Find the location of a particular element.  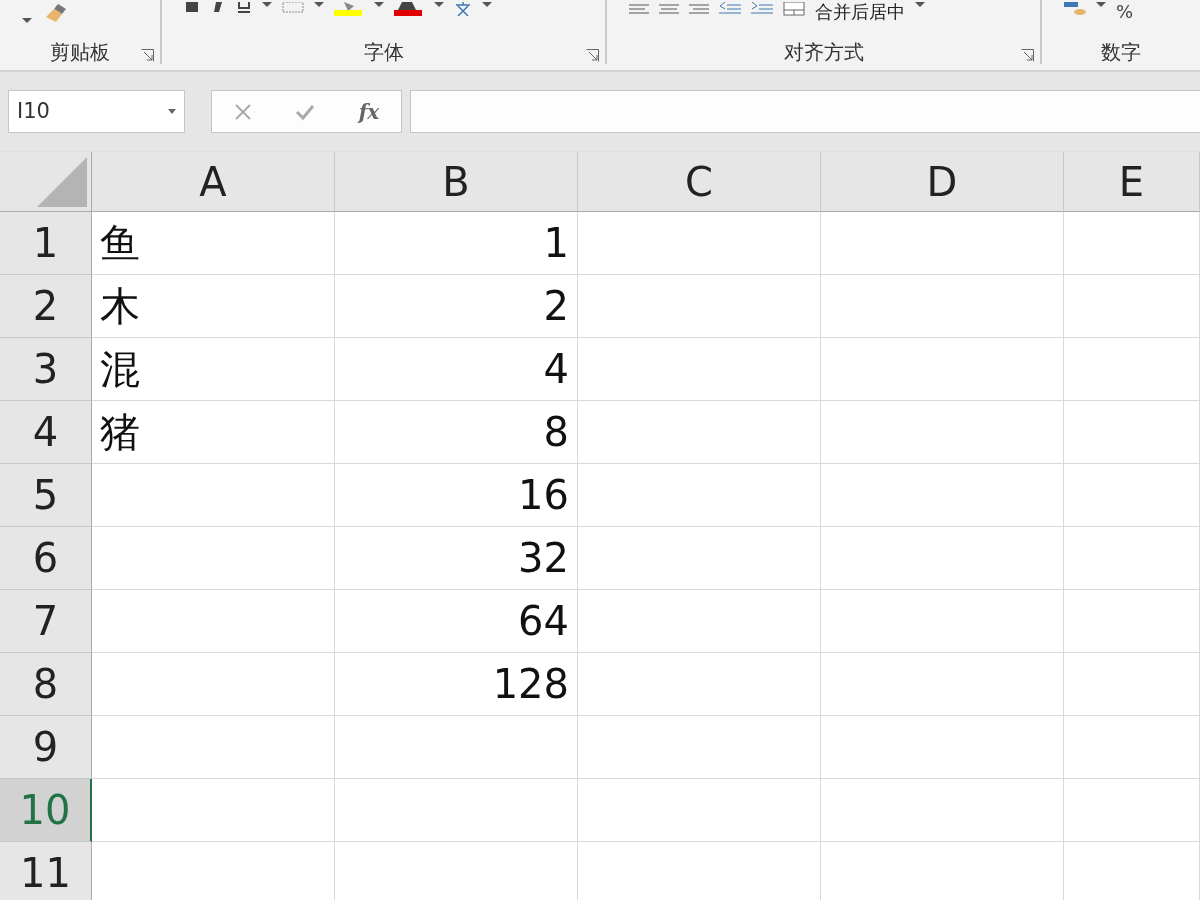

table-cell: 4 is located at coordinates (456, 369).